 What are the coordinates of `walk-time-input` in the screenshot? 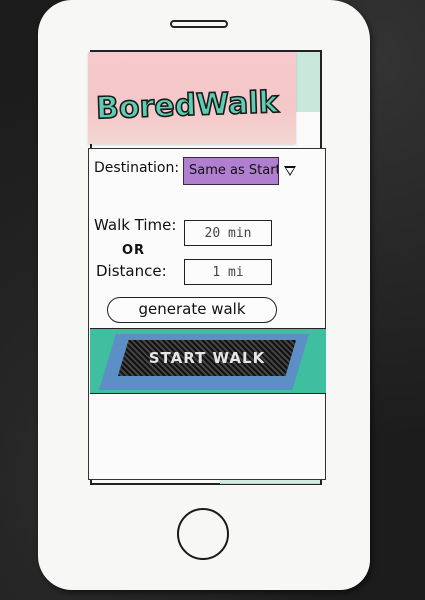 It's located at (228, 233).